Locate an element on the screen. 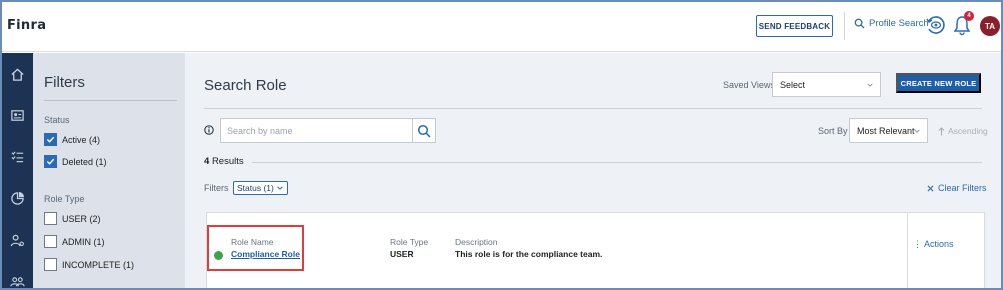 This screenshot has width=1003, height=290. results-divider is located at coordinates (617, 162).